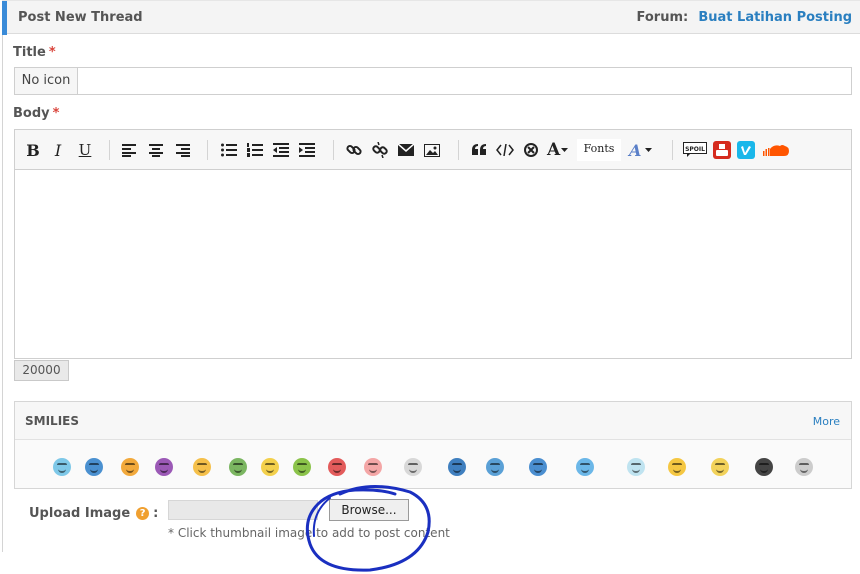 Image resolution: width=860 pixels, height=574 pixels. What do you see at coordinates (270, 467) in the screenshot?
I see `smiley-7-icon` at bounding box center [270, 467].